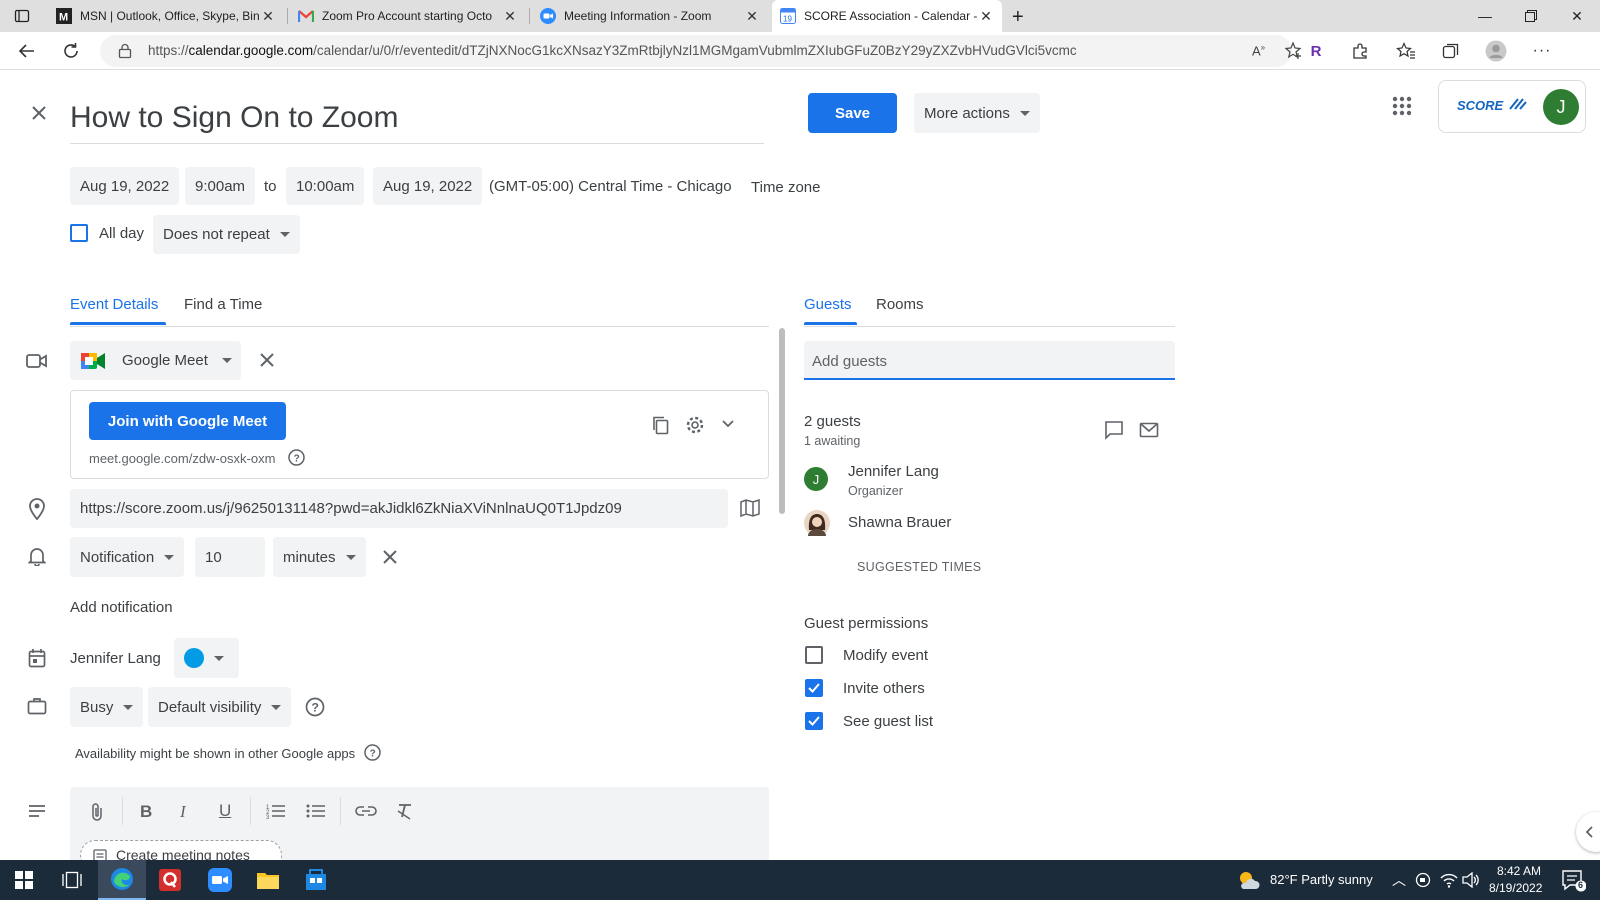 Image resolution: width=1600 pixels, height=900 pixels. Describe the element at coordinates (750, 508) in the screenshot. I see `map-icon` at that location.